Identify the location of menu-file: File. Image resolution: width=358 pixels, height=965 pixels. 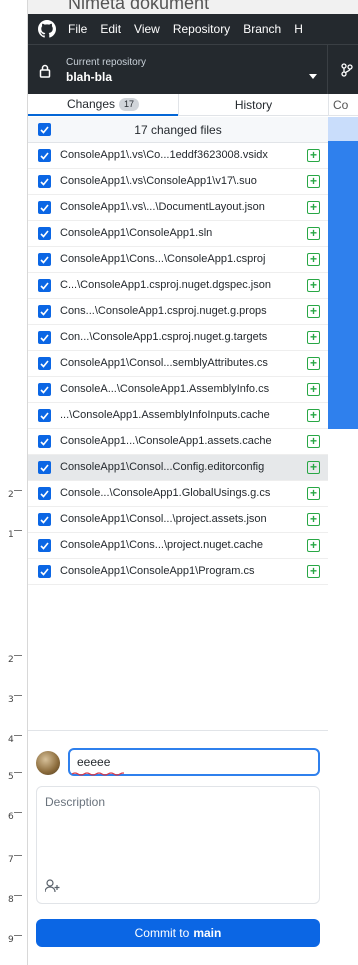
(77, 29).